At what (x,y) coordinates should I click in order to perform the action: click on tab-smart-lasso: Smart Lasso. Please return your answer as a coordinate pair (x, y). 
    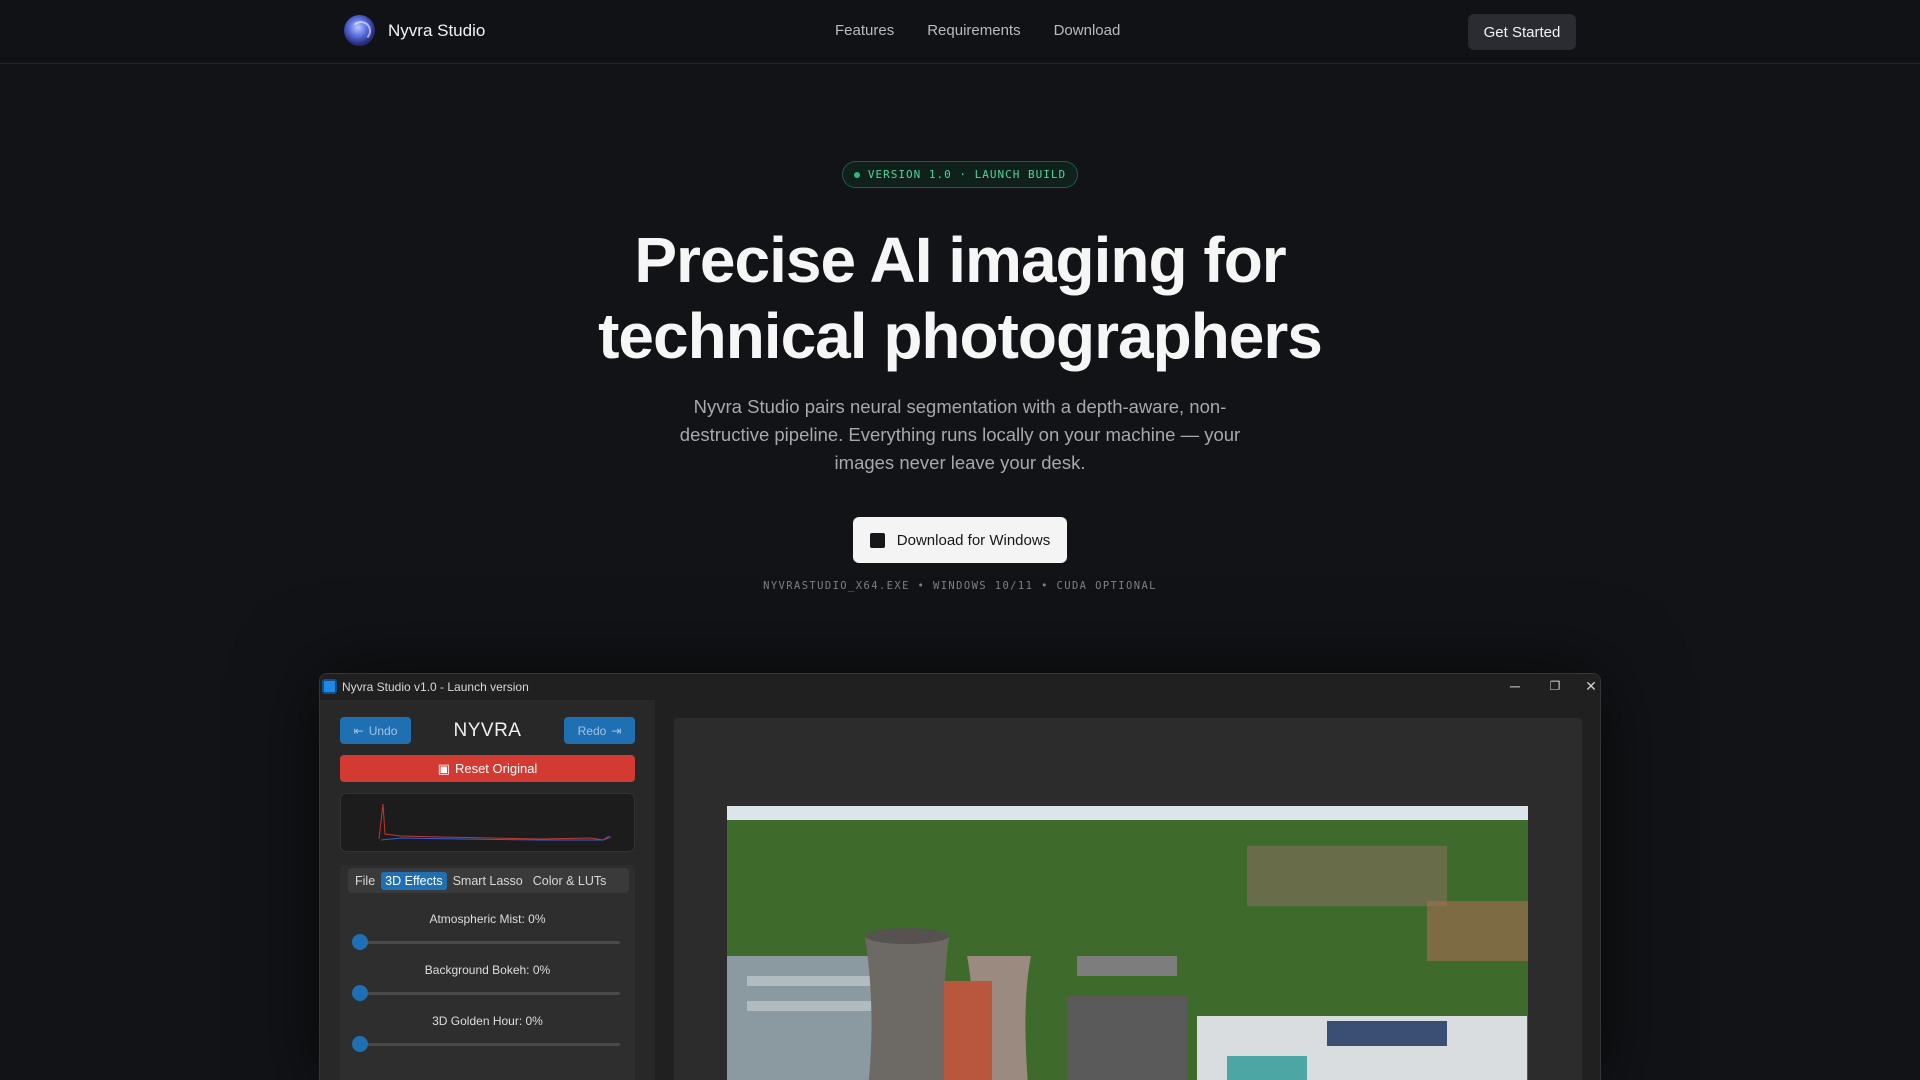
    Looking at the image, I should click on (488, 881).